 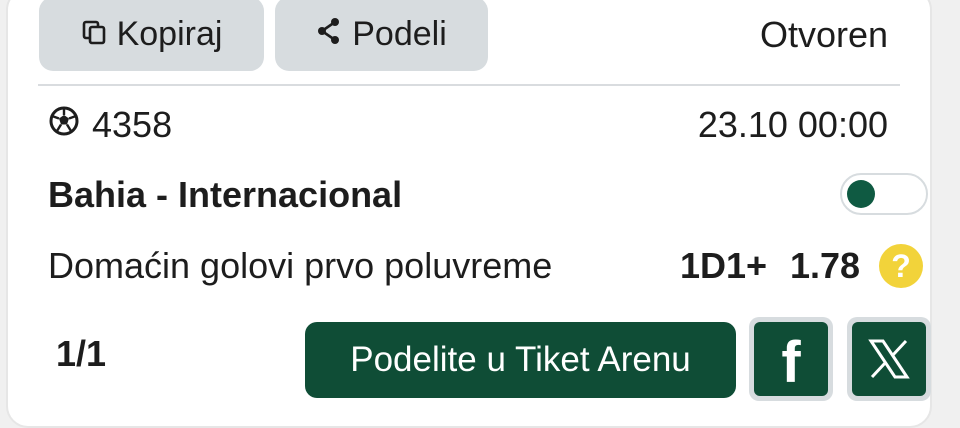 I want to click on x-share-button, so click(x=889, y=359).